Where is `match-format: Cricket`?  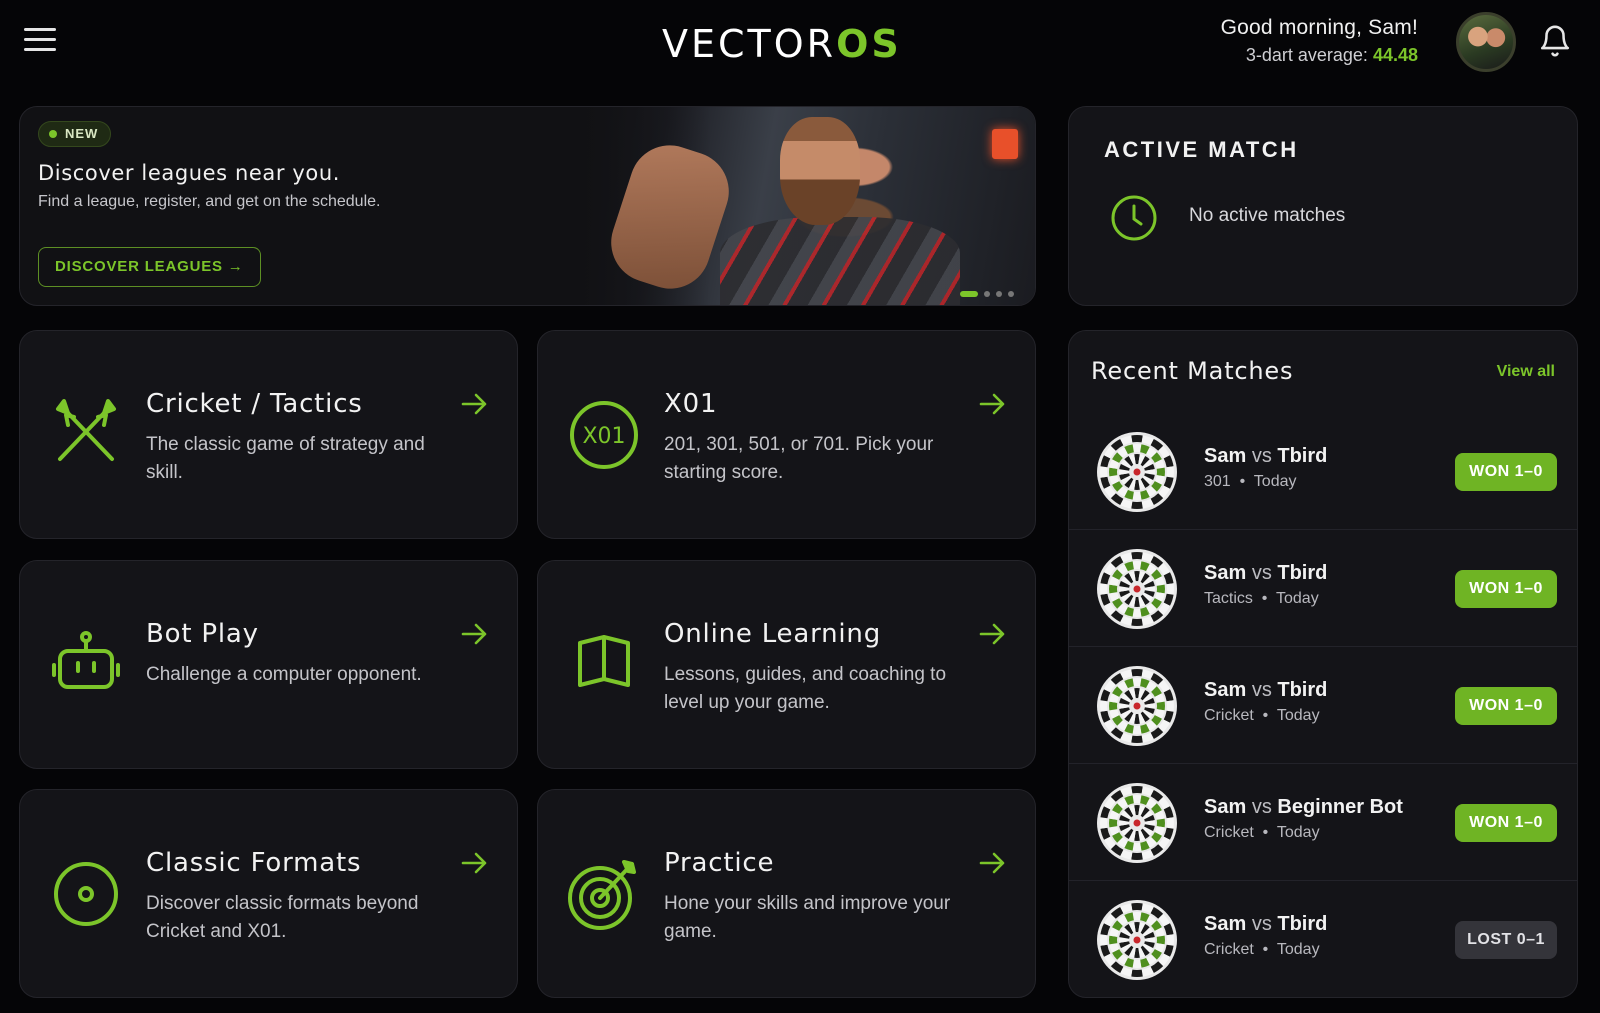
match-format: Cricket is located at coordinates (1229, 715).